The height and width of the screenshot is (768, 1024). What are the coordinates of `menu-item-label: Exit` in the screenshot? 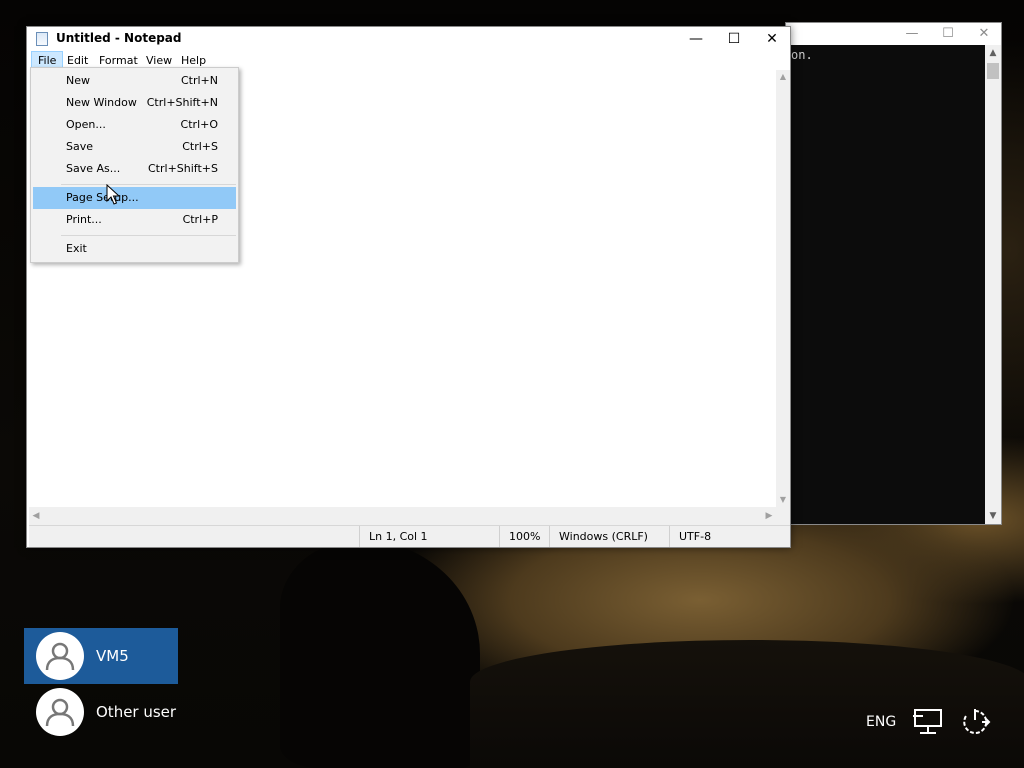 It's located at (76, 248).